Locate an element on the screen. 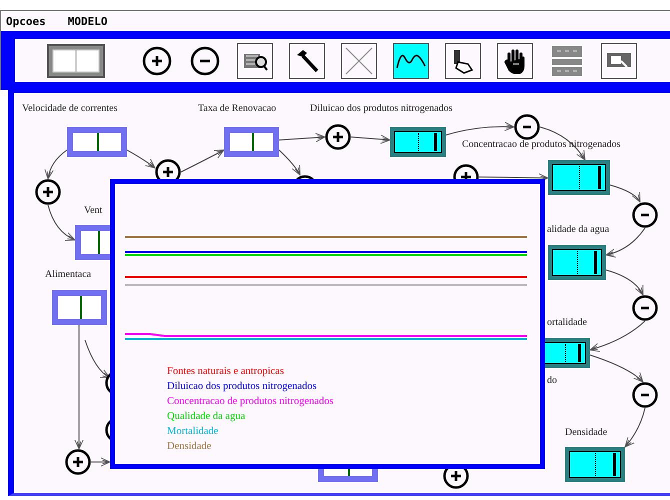 This screenshot has width=670, height=500. legend-label: Concentracao de produtos nitrogenados is located at coordinates (250, 402).